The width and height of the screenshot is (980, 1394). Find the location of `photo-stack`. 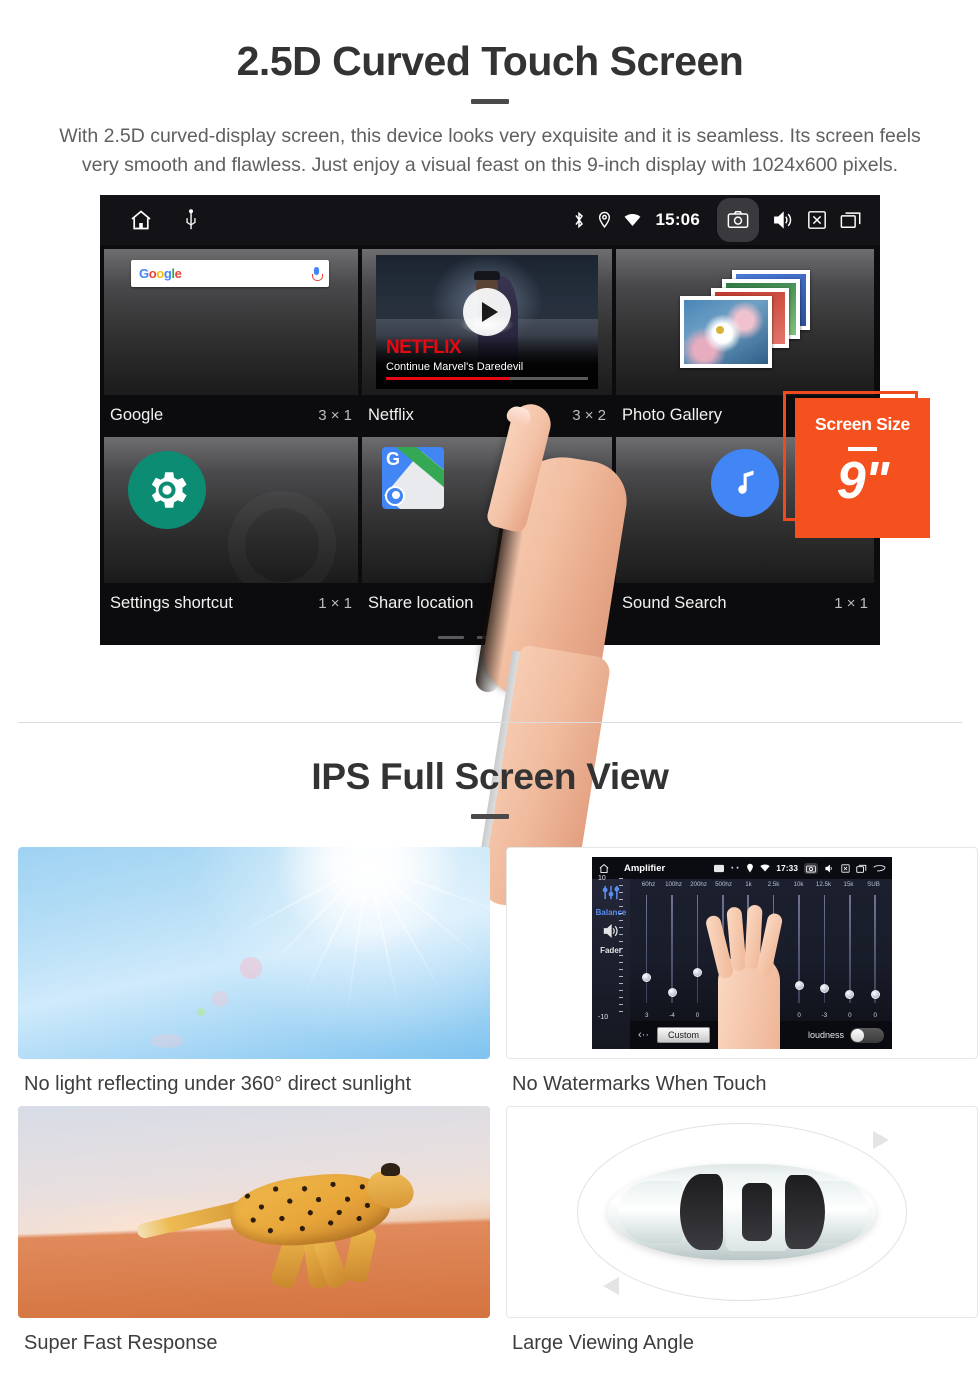

photo-stack is located at coordinates (745, 321).